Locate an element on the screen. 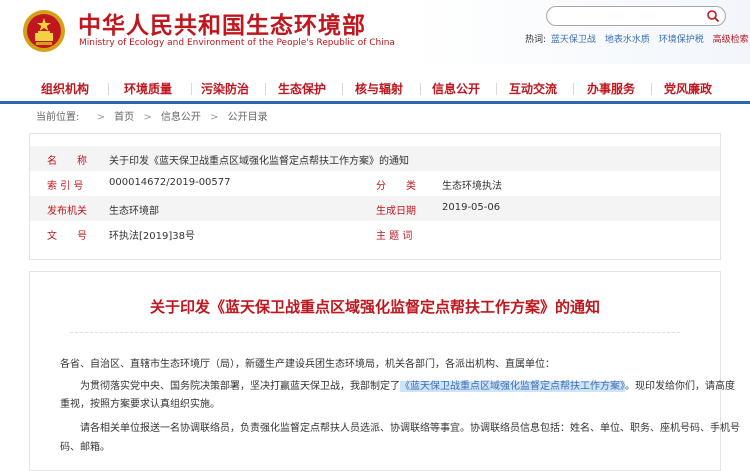  meta-row-docno: 文 号 环执法[2019]38号 主 题 词 is located at coordinates (375, 233).